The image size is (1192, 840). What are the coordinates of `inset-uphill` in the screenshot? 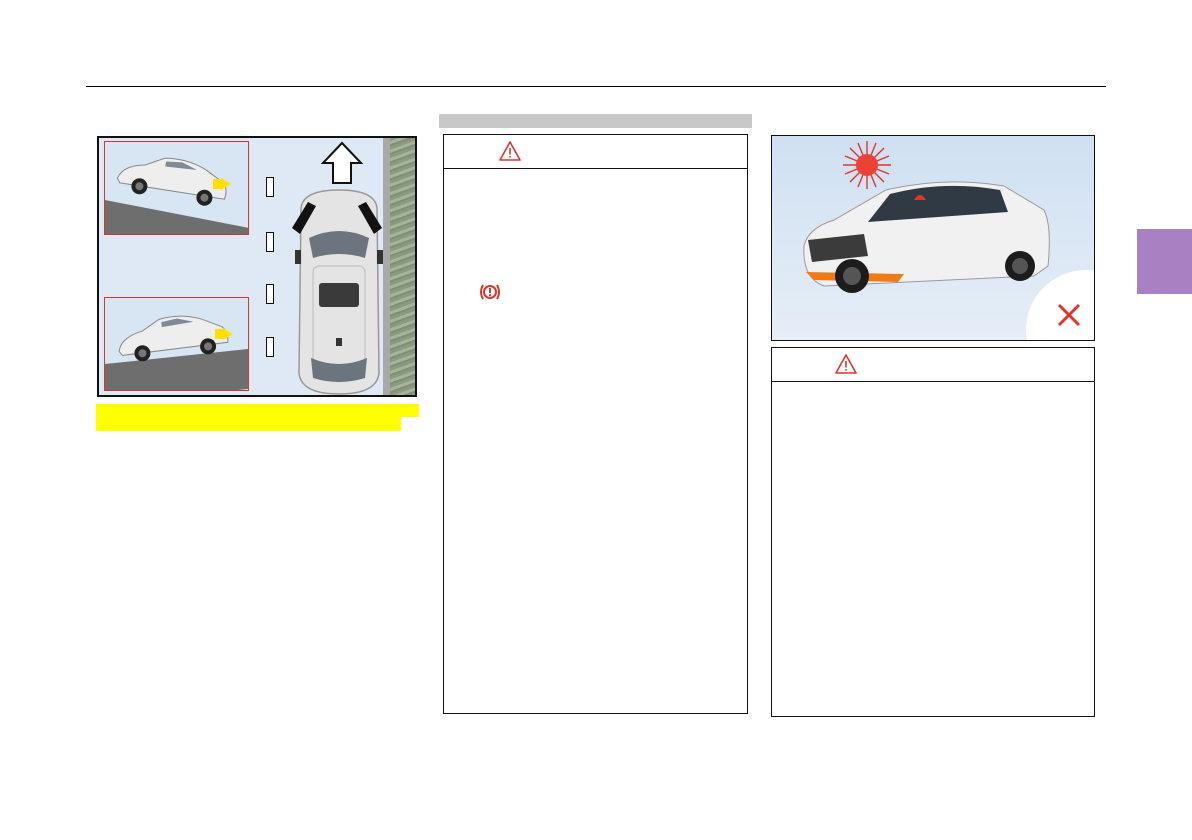 It's located at (176, 188).